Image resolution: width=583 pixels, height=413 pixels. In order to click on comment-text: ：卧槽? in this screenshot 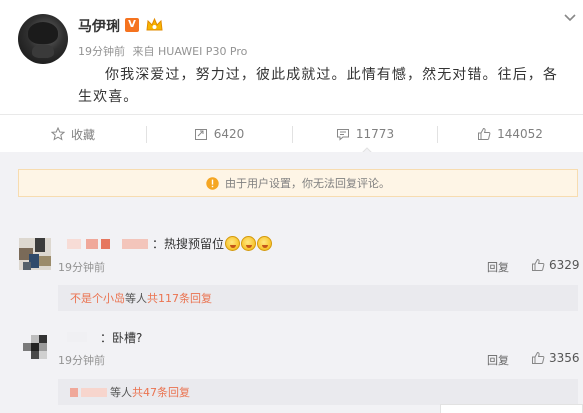, I will do `click(121, 338)`.